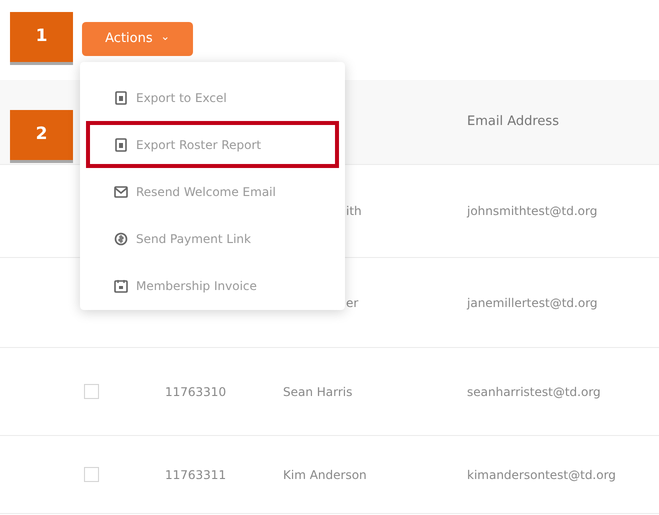 This screenshot has height=515, width=659. Describe the element at coordinates (212, 144) in the screenshot. I see `menu-item: Export Roster Report` at that location.